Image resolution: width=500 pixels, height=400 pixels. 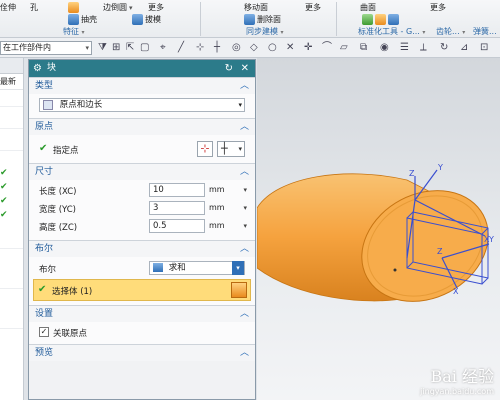 I want to click on delete-face-button: 删除面, so click(x=262, y=19).